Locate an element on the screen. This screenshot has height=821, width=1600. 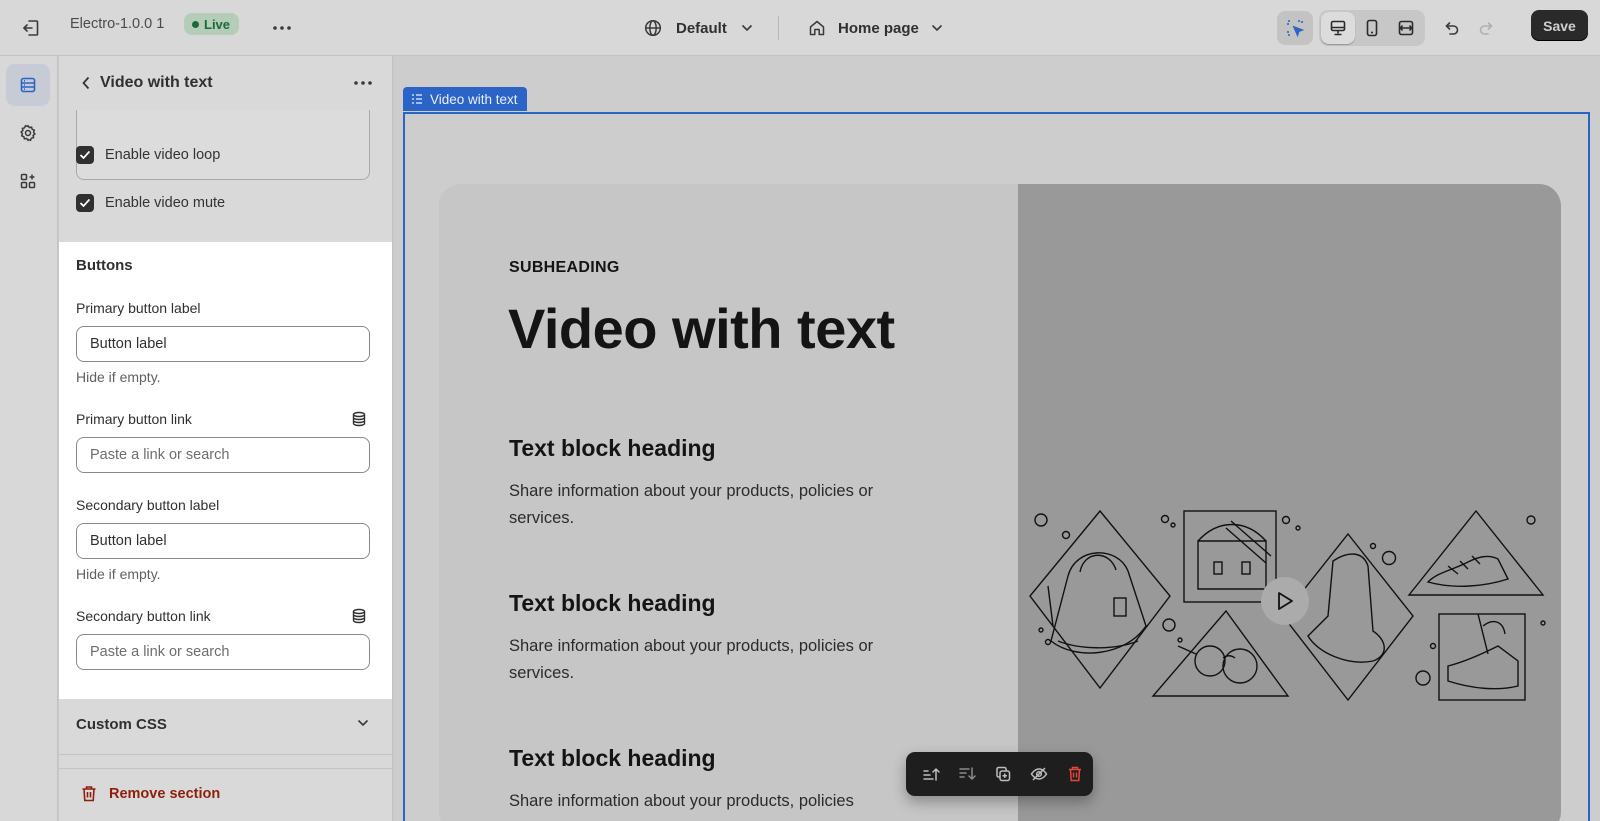
back-button is located at coordinates (86, 83).